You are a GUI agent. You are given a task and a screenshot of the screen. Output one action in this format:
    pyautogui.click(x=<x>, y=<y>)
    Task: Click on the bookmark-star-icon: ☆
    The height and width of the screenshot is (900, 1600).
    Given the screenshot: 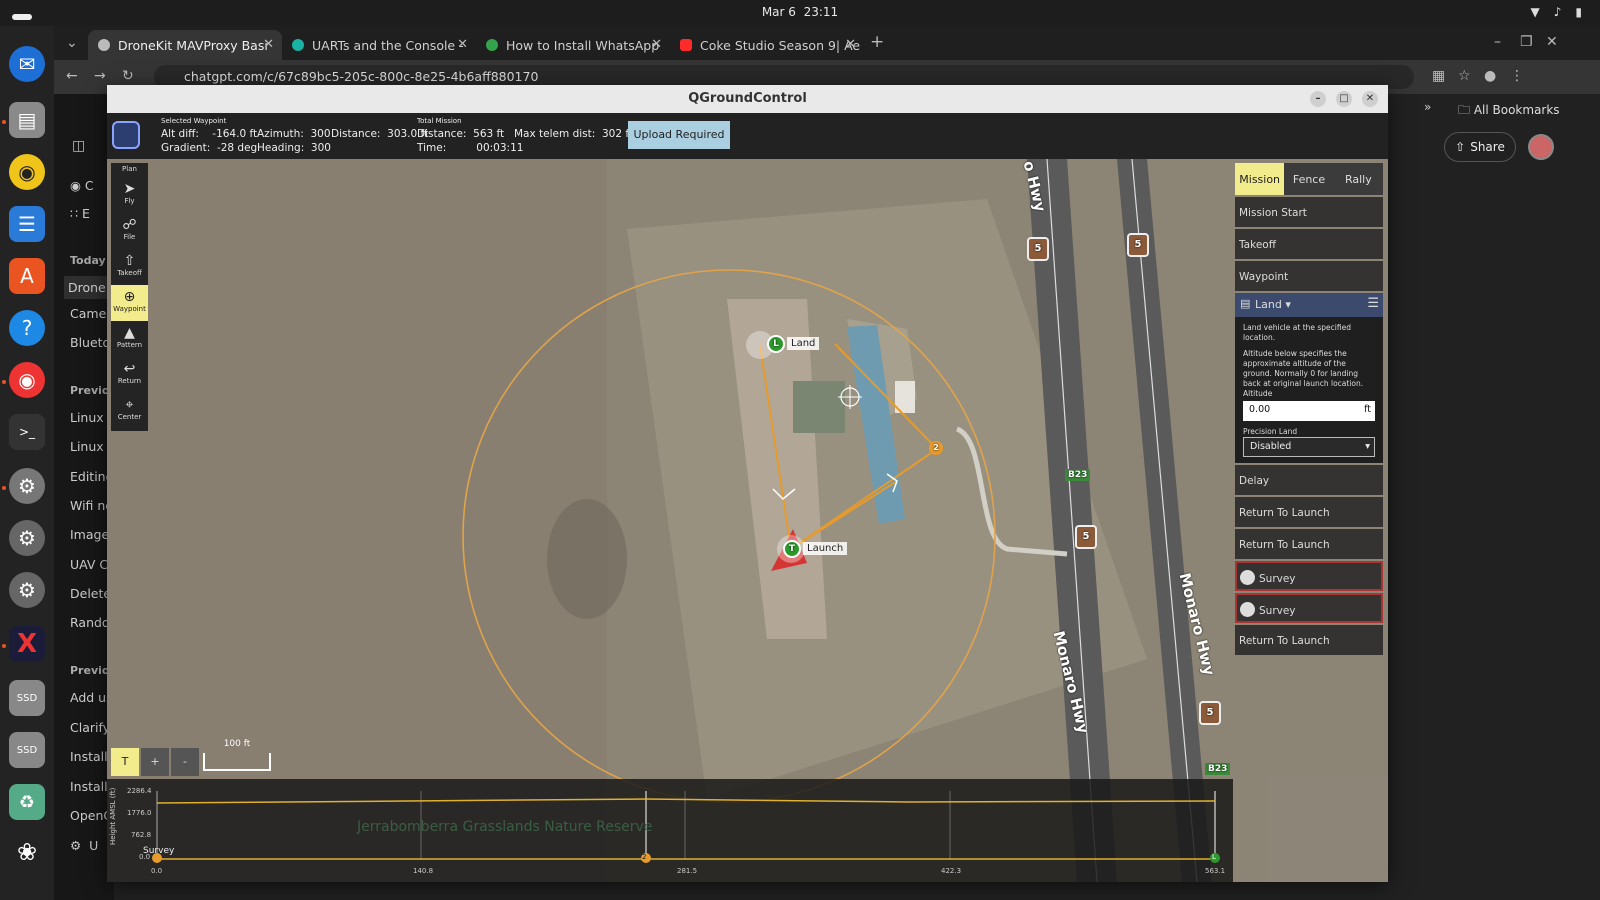 What is the action you would take?
    pyautogui.click(x=1464, y=76)
    